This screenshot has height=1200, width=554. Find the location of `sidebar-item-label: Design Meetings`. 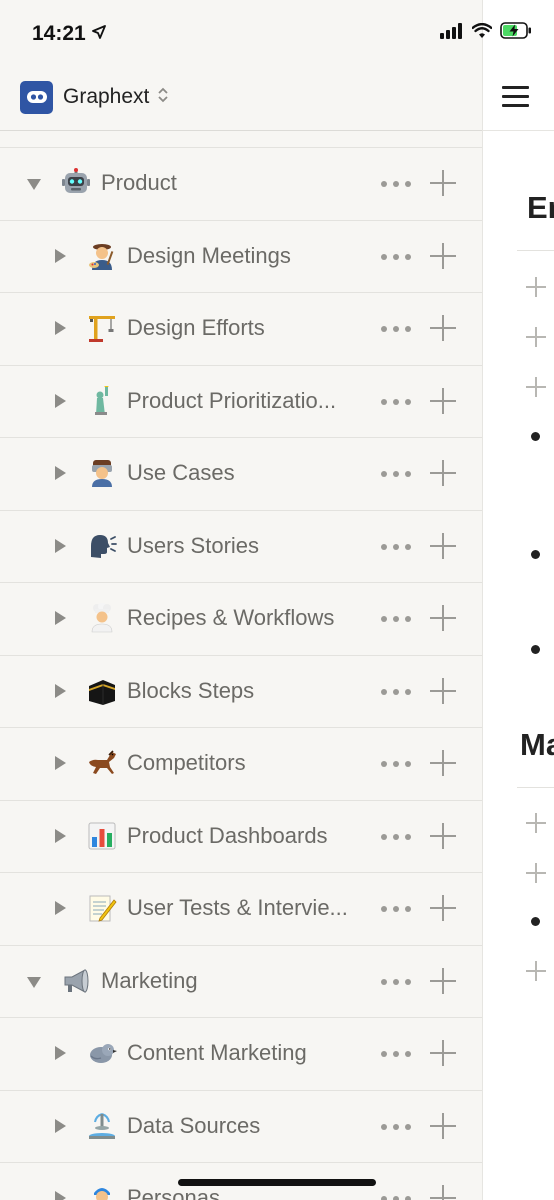

sidebar-item-label: Design Meetings is located at coordinates (209, 255).